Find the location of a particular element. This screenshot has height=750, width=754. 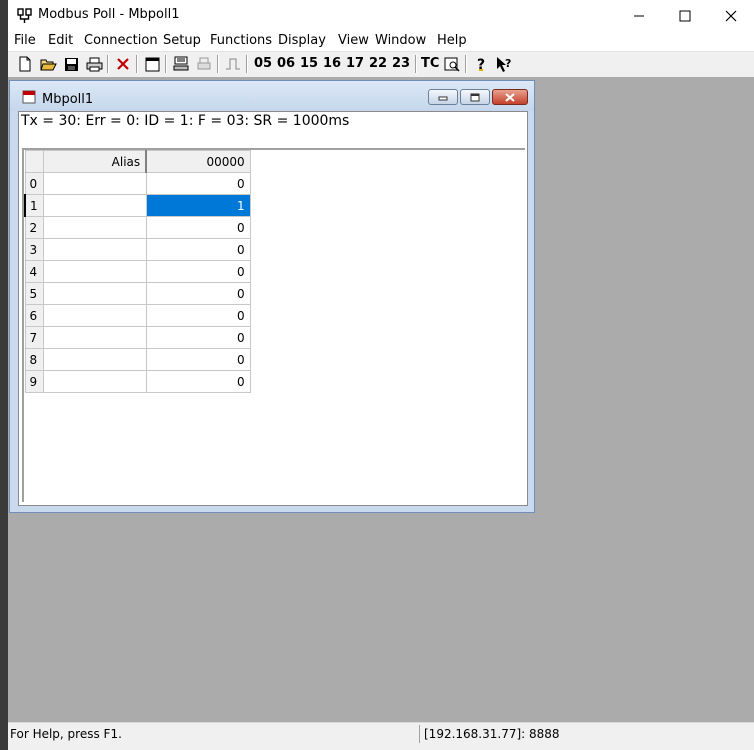

row-index: 7 is located at coordinates (34, 337).